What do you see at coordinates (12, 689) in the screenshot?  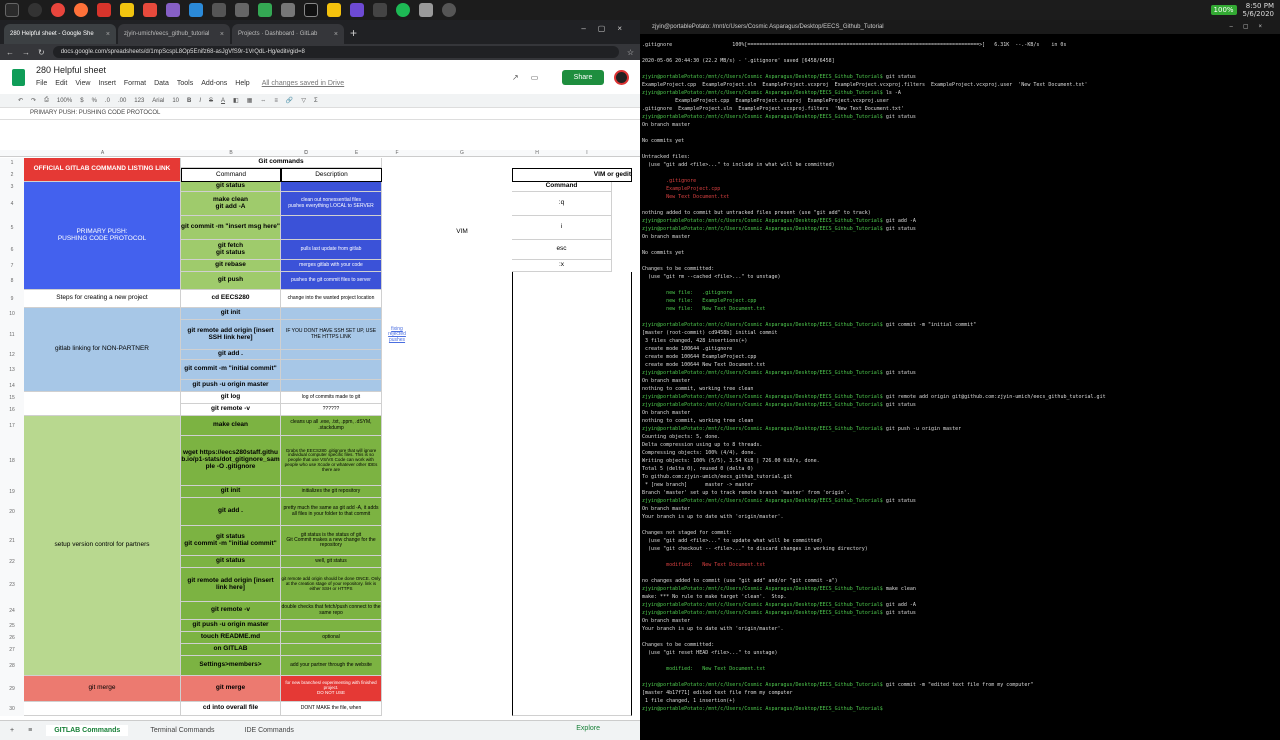 I see `row-number: 29` at bounding box center [12, 689].